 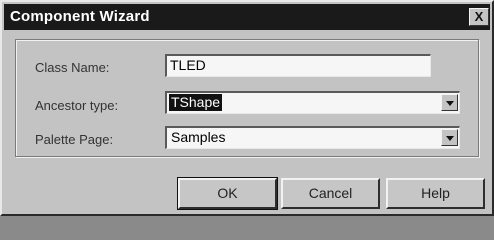 I want to click on ok-button: OK, so click(x=227, y=193).